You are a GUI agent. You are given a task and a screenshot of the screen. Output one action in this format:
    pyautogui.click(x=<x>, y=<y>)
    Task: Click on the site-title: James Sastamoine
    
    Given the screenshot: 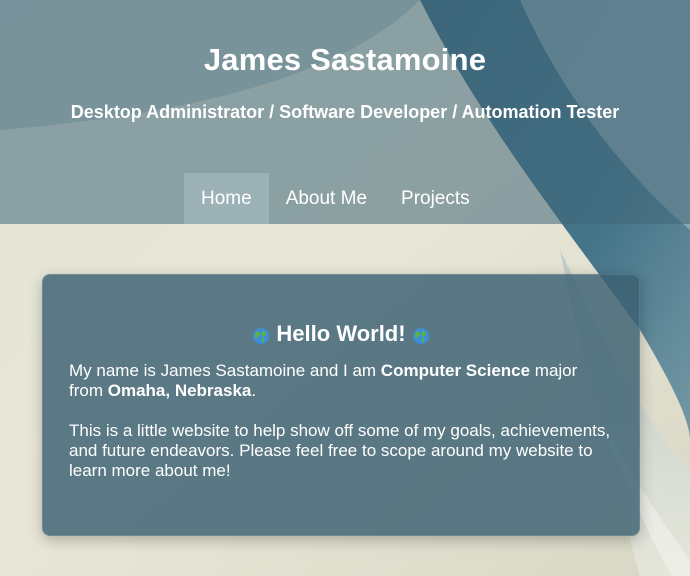 What is the action you would take?
    pyautogui.click(x=345, y=59)
    